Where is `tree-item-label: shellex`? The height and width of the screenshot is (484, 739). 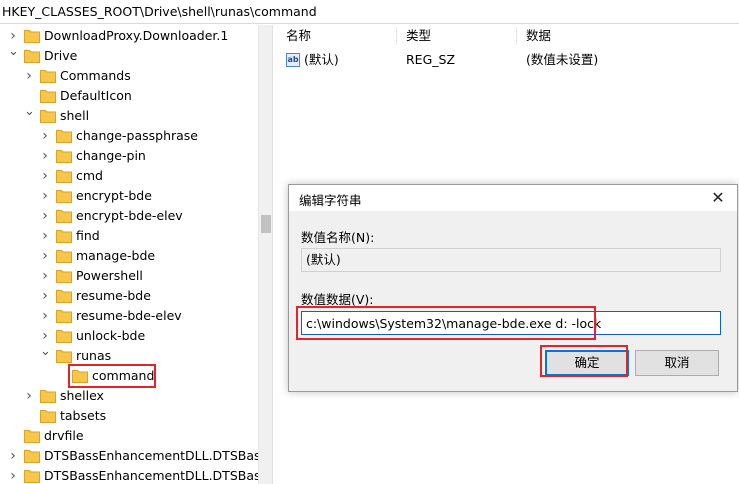
tree-item-label: shellex is located at coordinates (82, 395).